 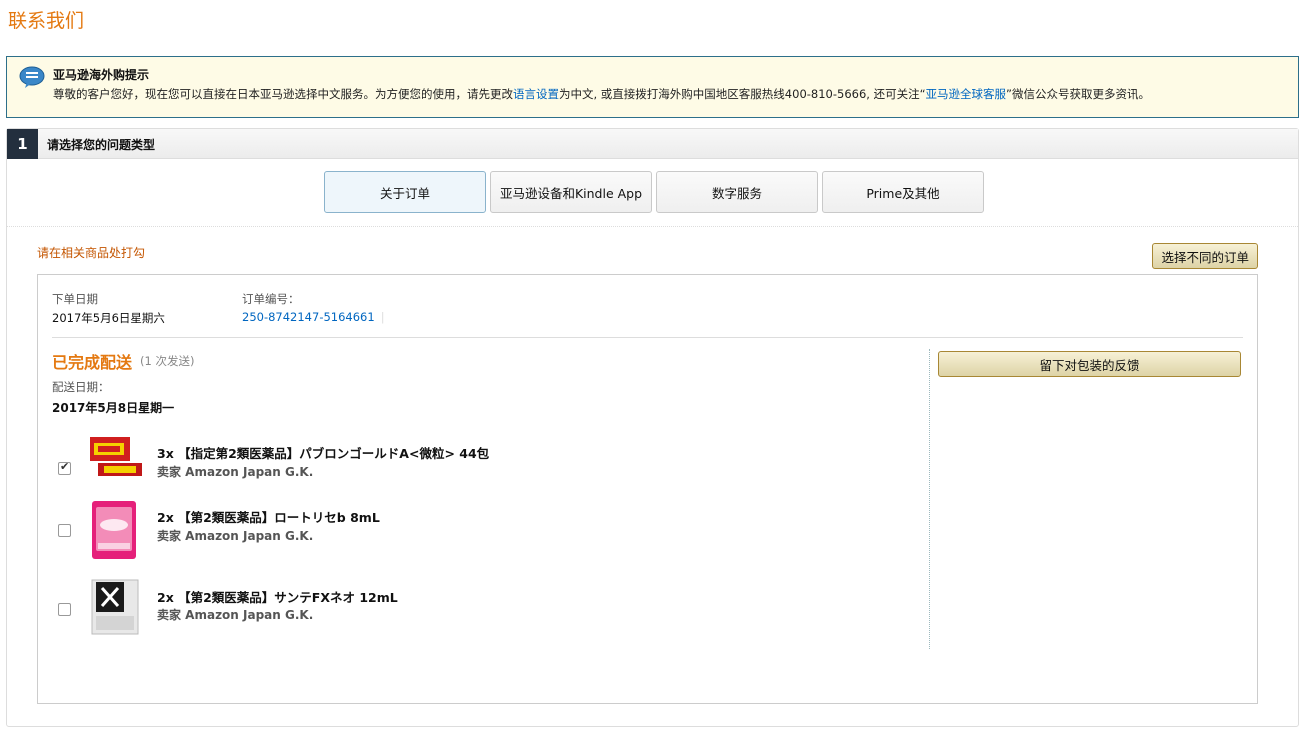 I want to click on page-title: 联系我们, so click(x=46, y=21).